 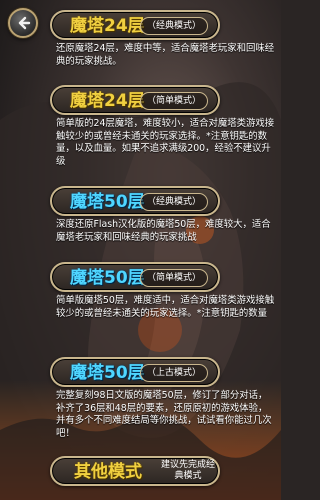 I want to click on mode-button: 魔塔24层 （简单模式）, so click(x=135, y=100).